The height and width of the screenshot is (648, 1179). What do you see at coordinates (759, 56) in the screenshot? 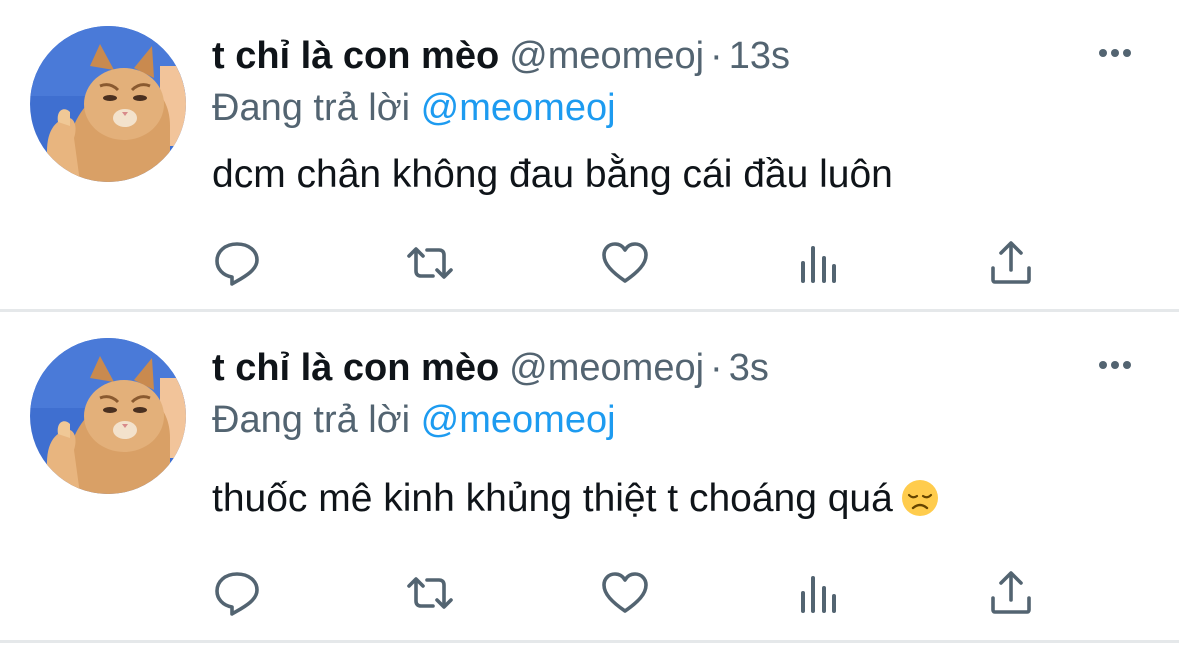
I see `timestamp: 13s` at bounding box center [759, 56].